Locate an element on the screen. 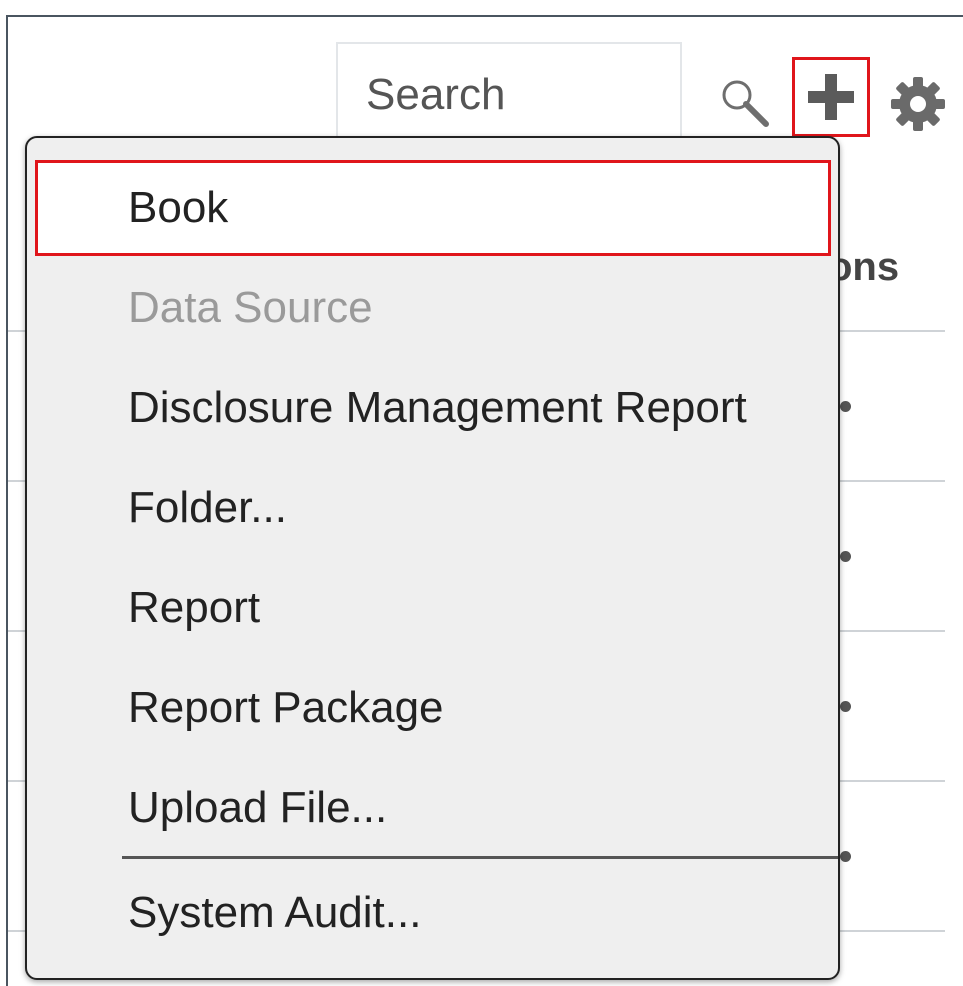 Image resolution: width=963 pixels, height=986 pixels. menu-item-report: Report is located at coordinates (432, 608).